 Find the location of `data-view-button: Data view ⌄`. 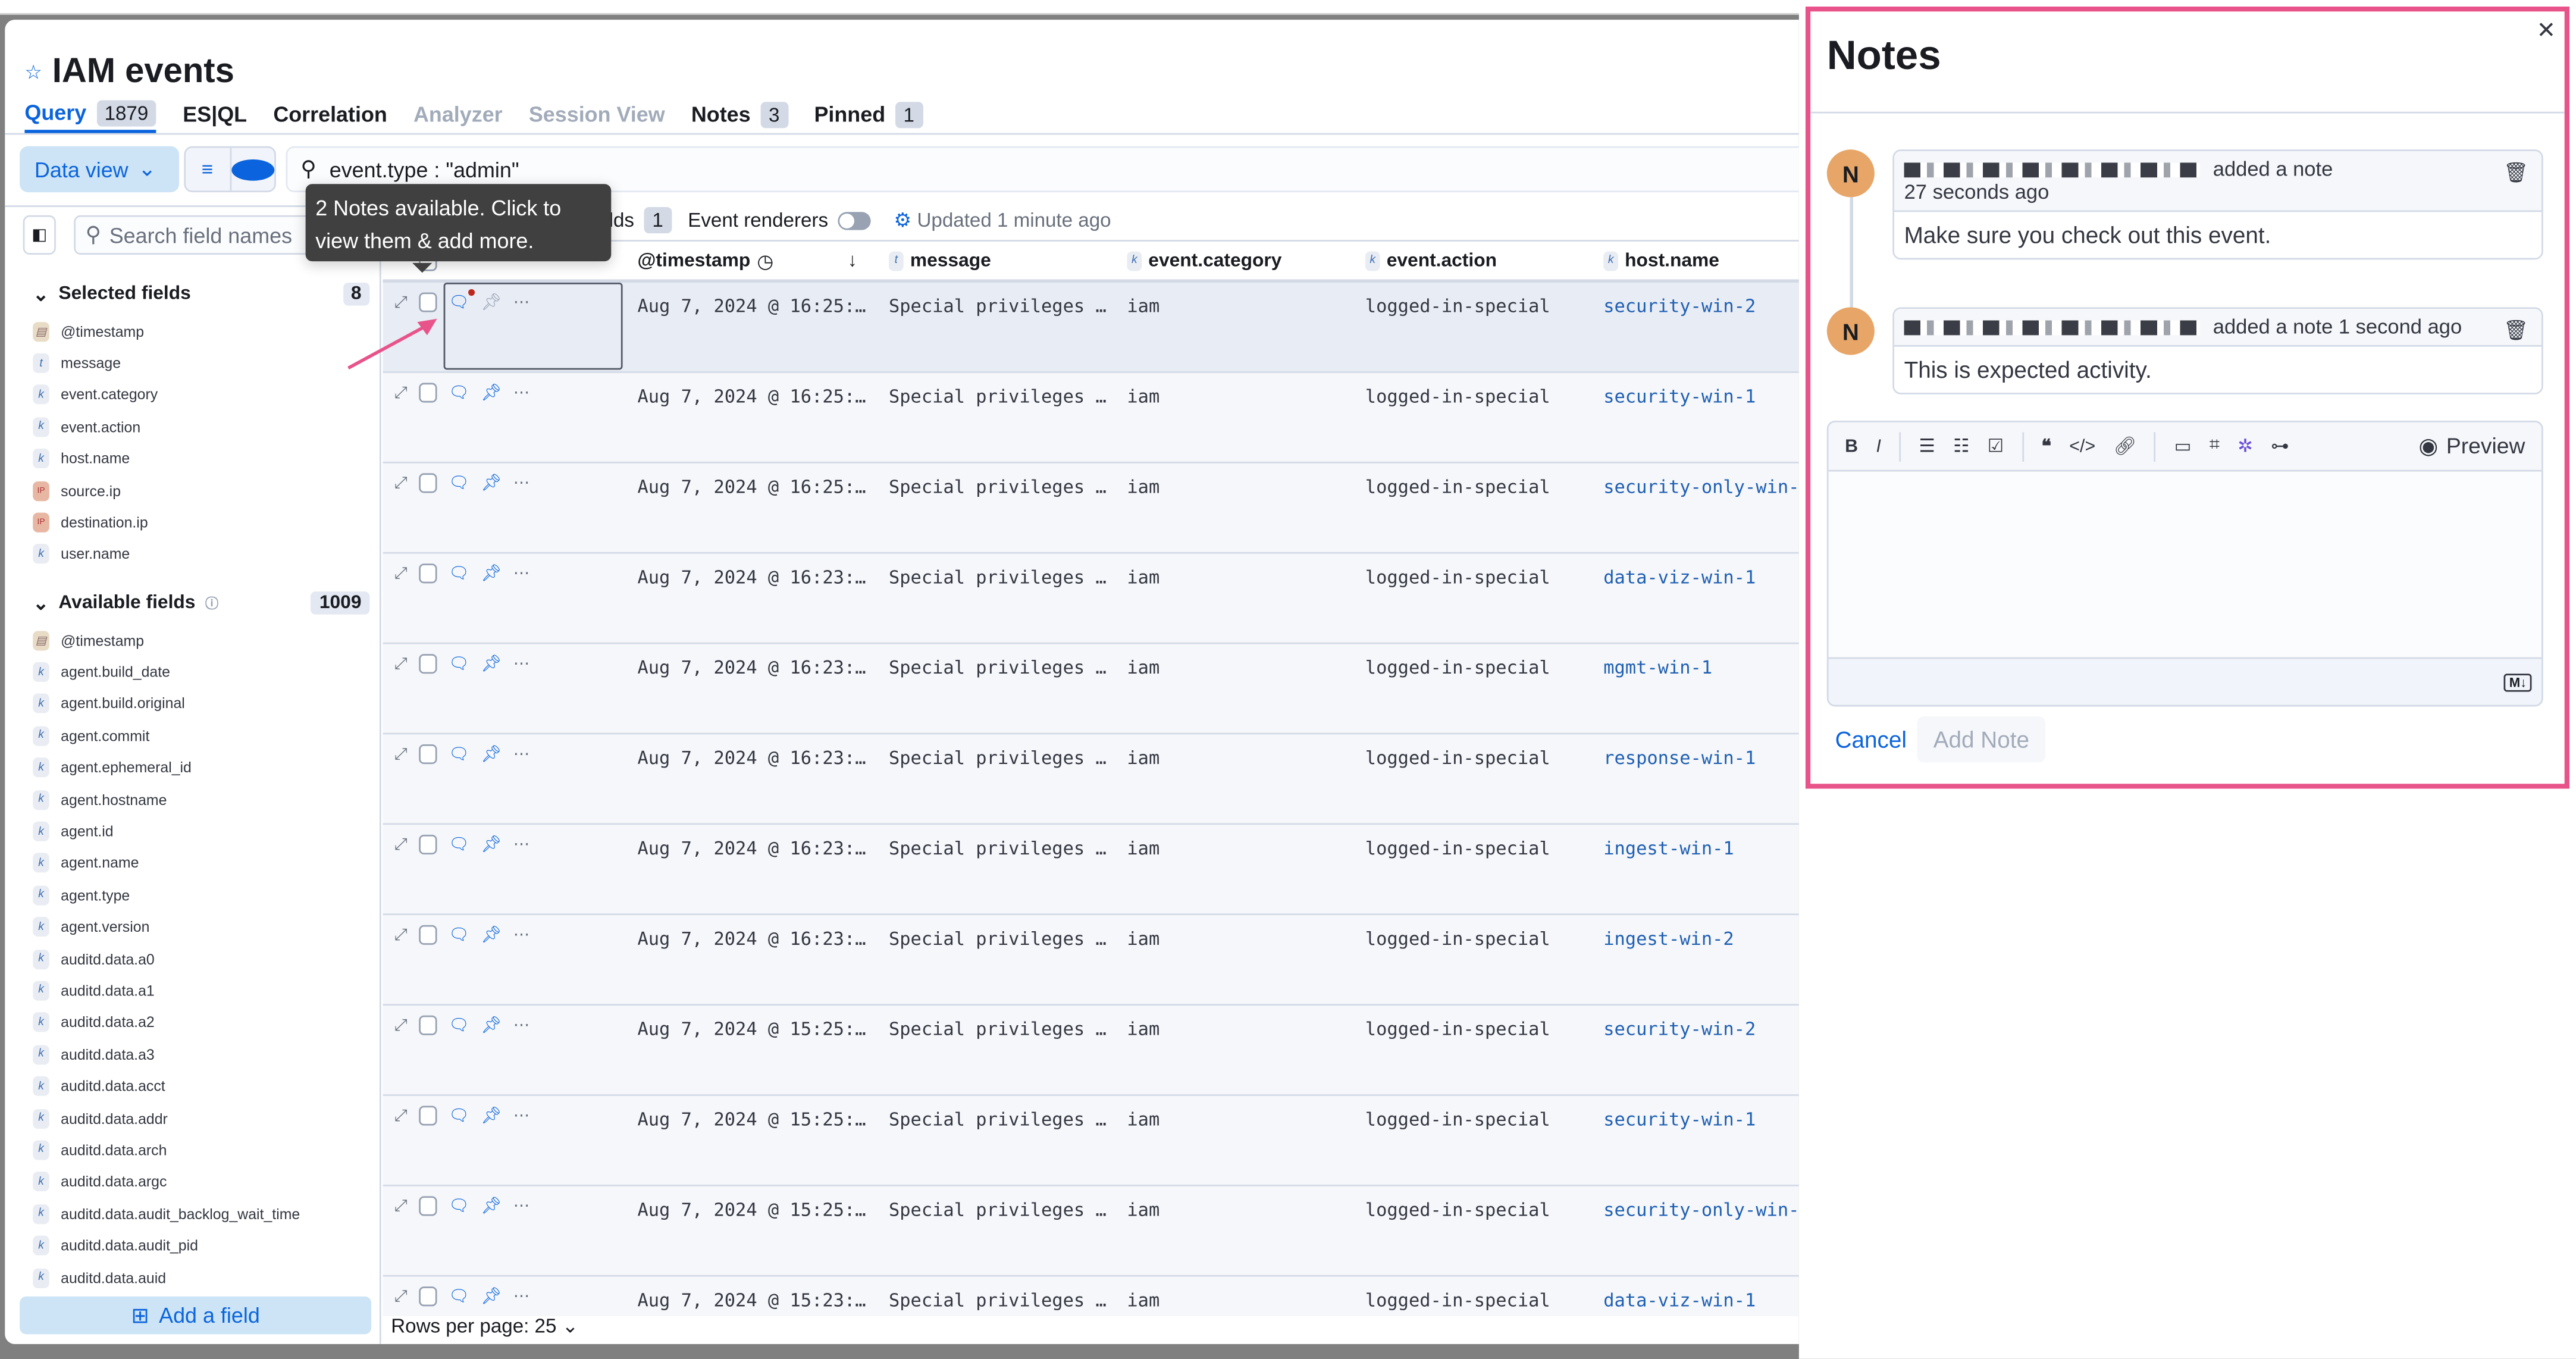

data-view-button: Data view ⌄ is located at coordinates (100, 169).